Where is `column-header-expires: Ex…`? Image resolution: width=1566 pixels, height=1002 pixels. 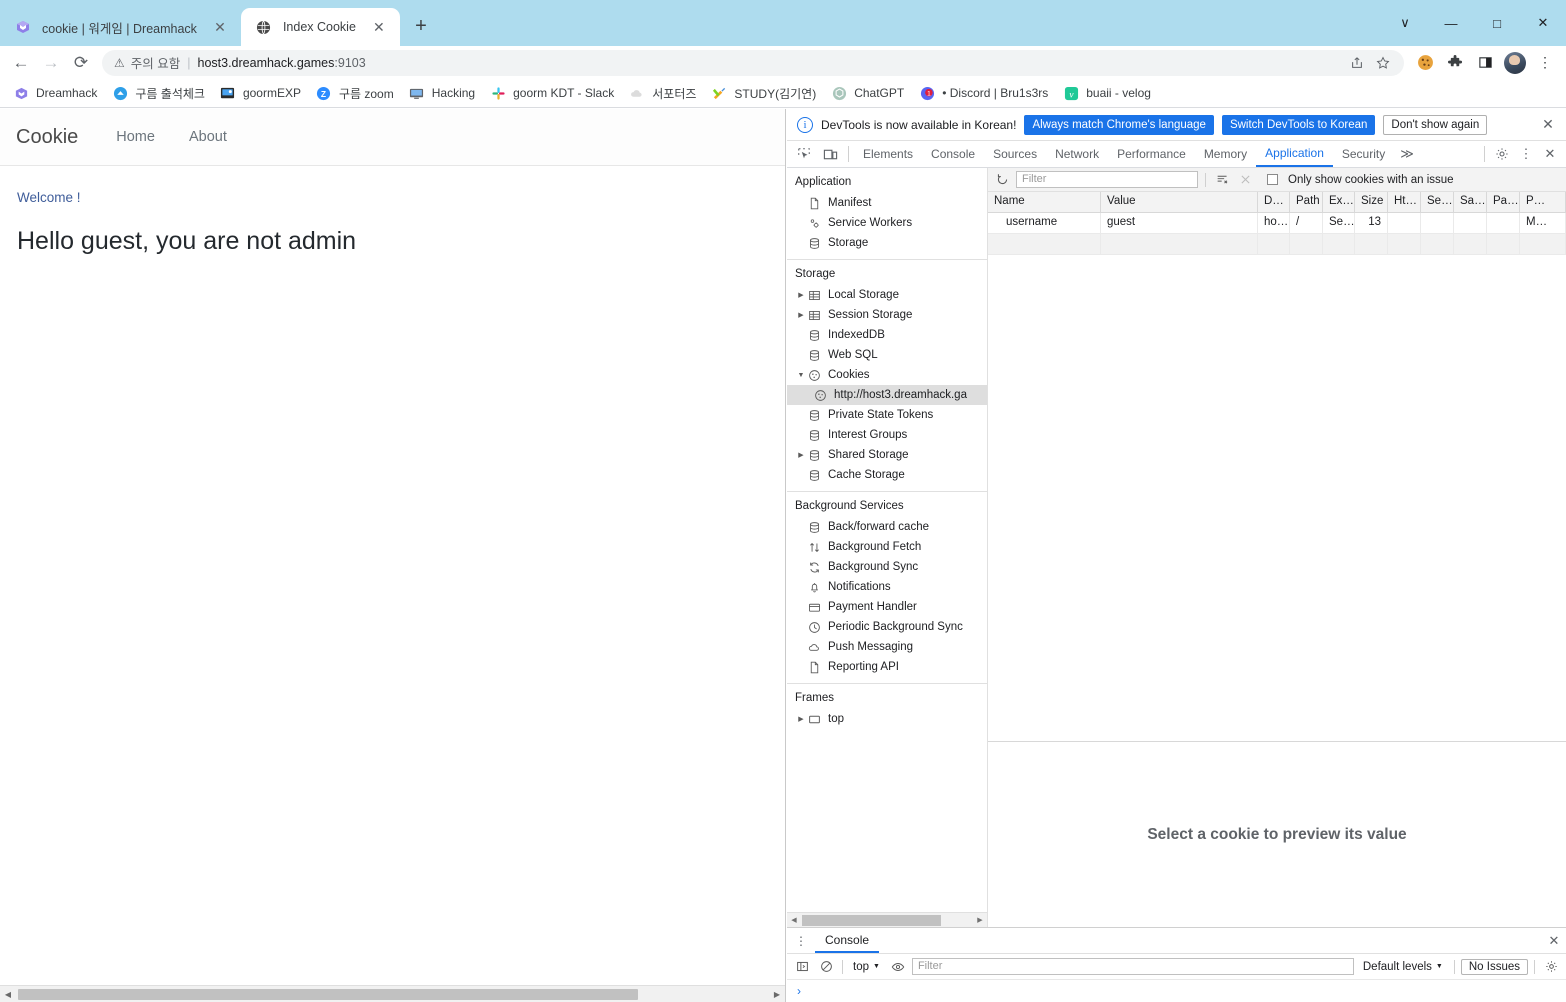 column-header-expires: Ex… is located at coordinates (1339, 202).